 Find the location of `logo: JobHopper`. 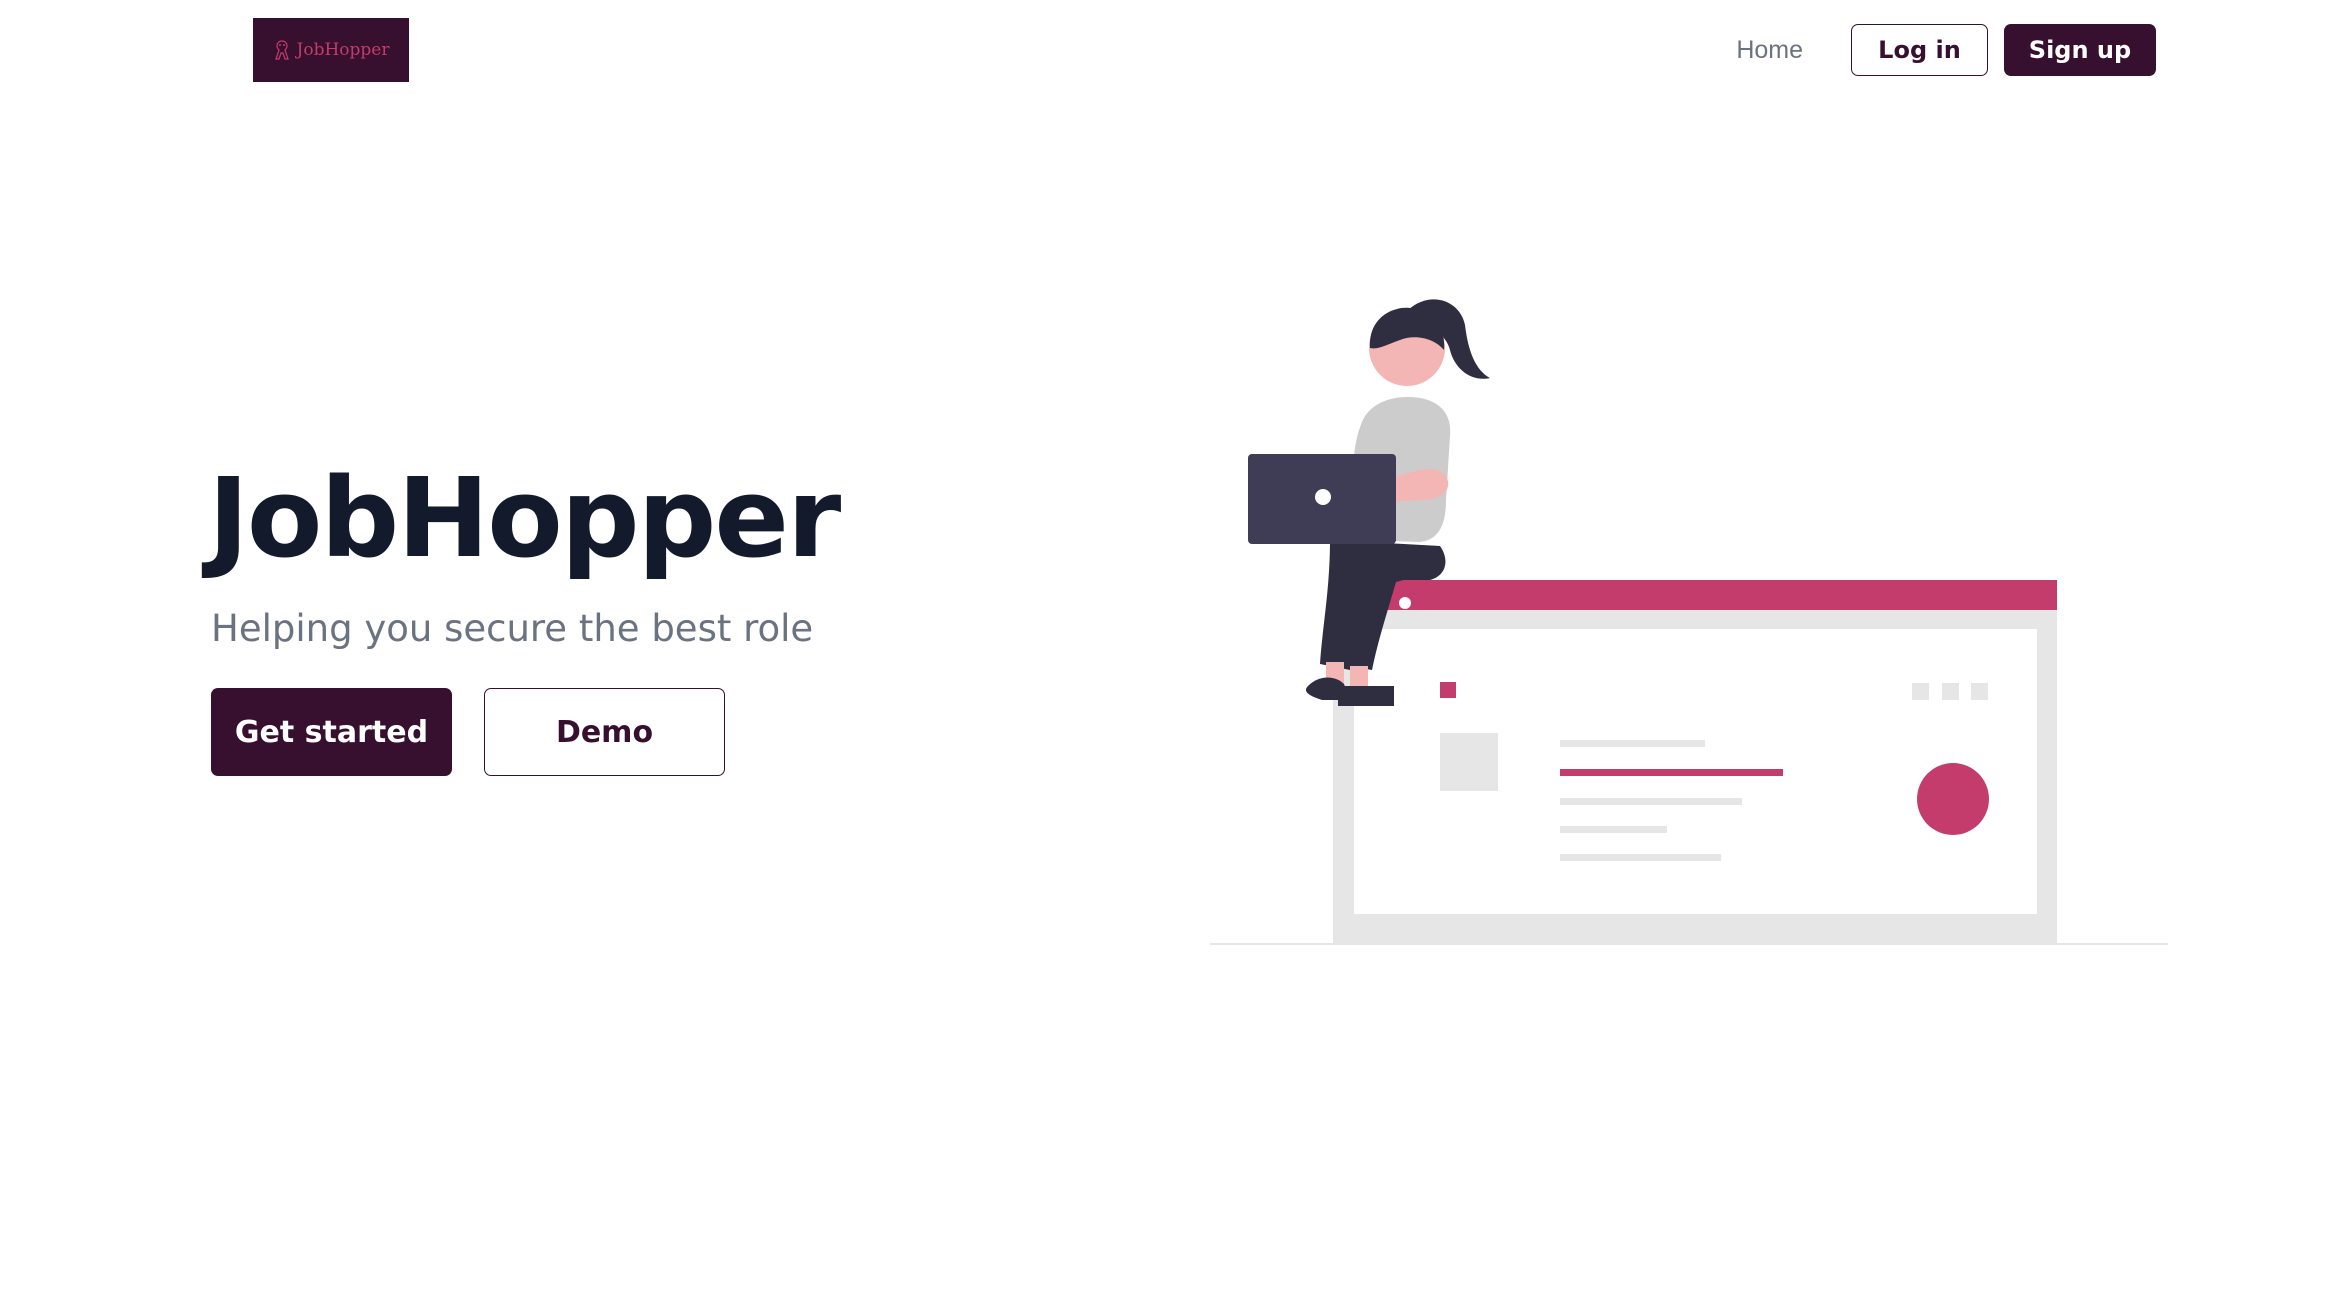

logo: JobHopper is located at coordinates (331, 50).